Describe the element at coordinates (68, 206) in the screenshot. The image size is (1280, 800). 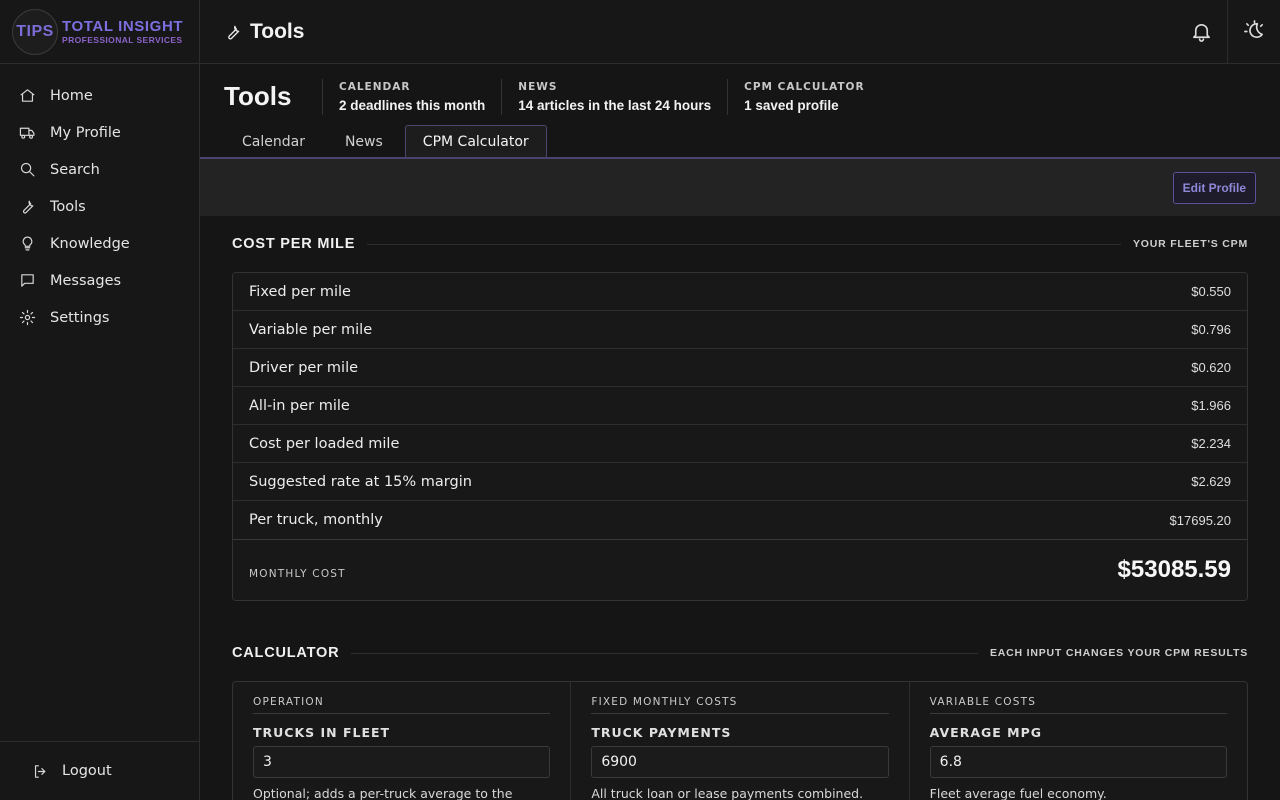
I see `sidebar-item-label: Tools` at that location.